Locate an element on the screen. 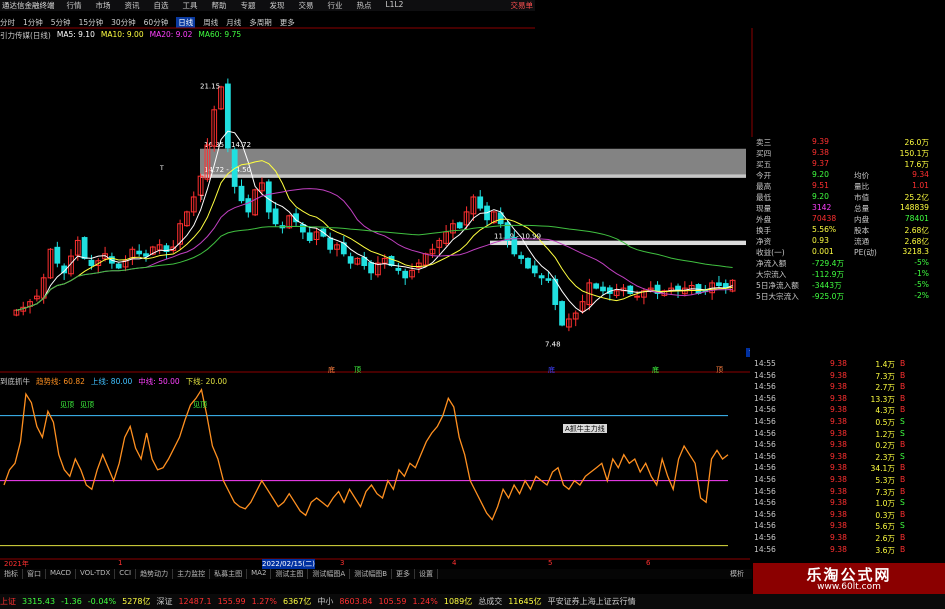 This screenshot has height=609, width=945. indicator-tab-7: 私募主图 is located at coordinates (229, 574).